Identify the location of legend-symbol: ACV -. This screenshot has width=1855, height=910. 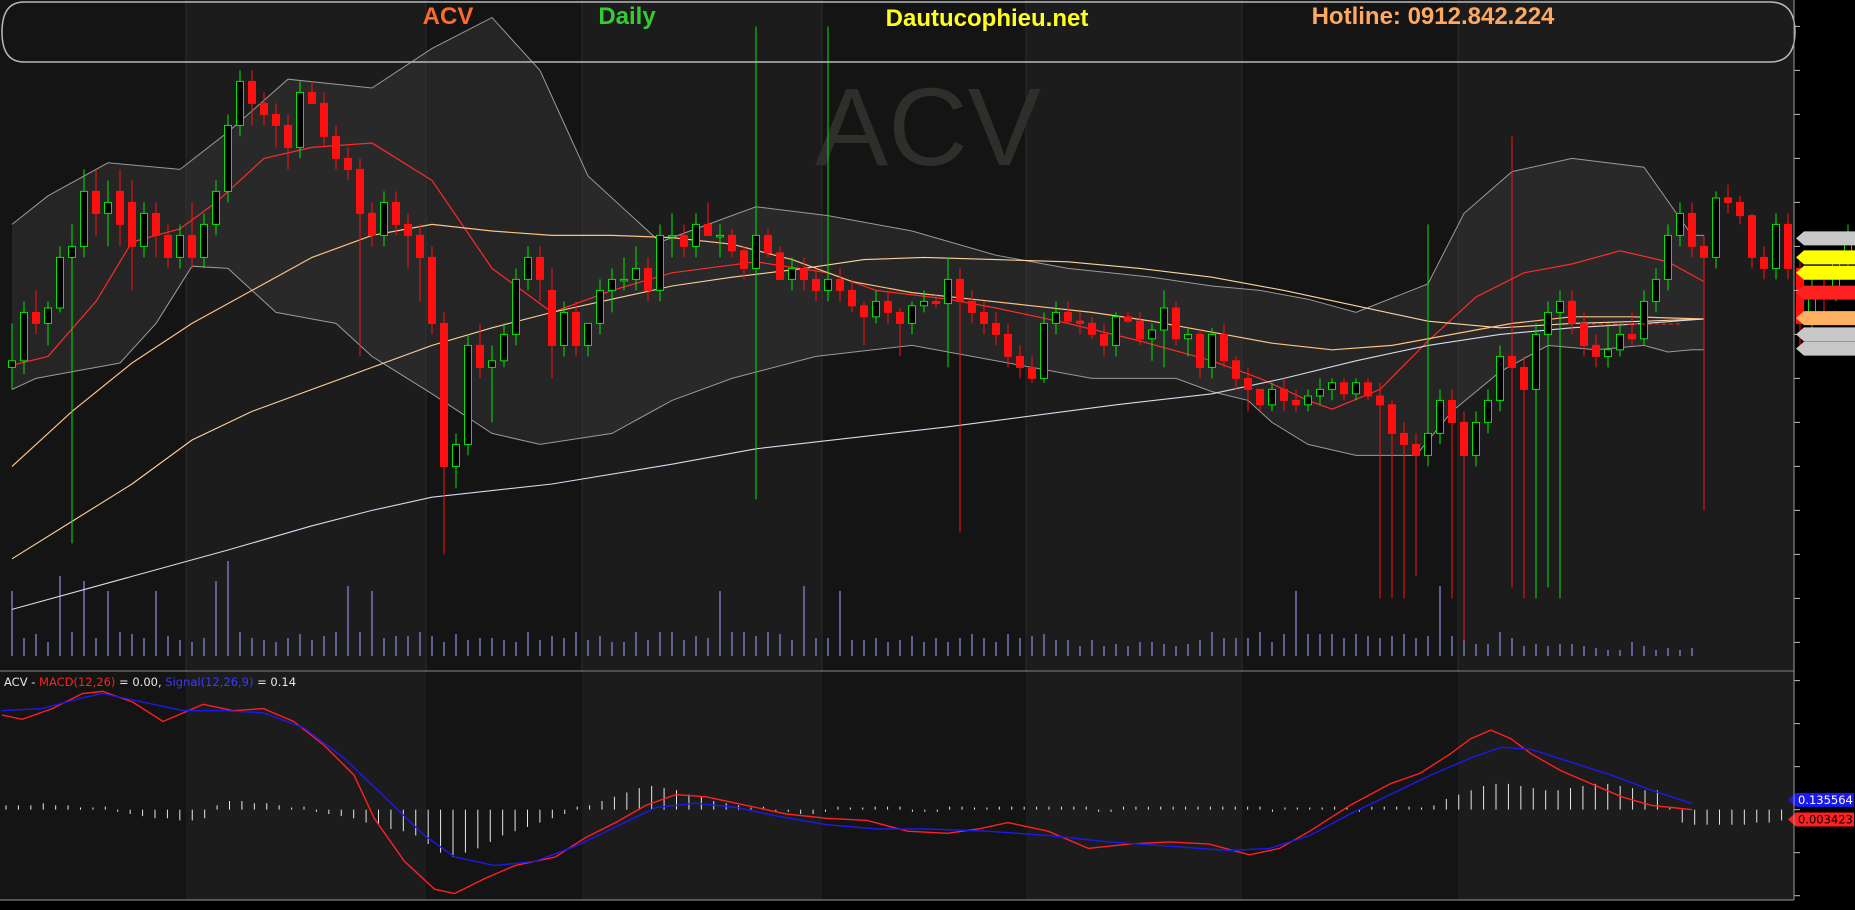
(21, 682).